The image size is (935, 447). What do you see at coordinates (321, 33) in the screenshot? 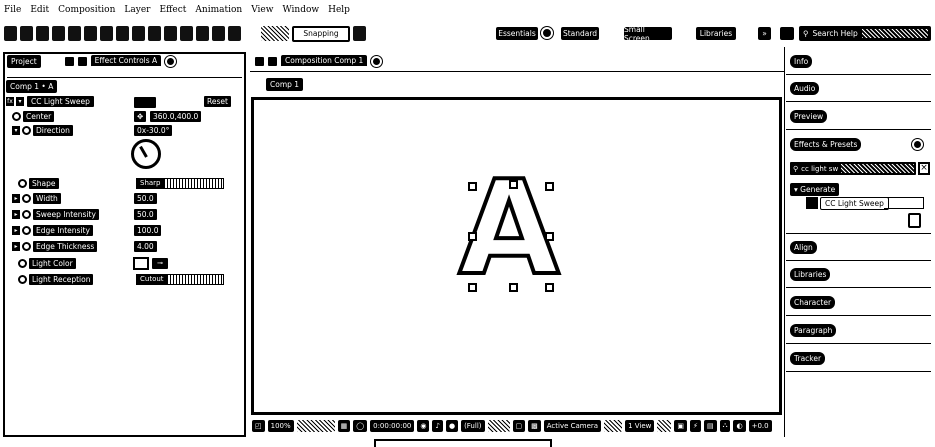
I see `snapping-toggle: Snapping` at bounding box center [321, 33].